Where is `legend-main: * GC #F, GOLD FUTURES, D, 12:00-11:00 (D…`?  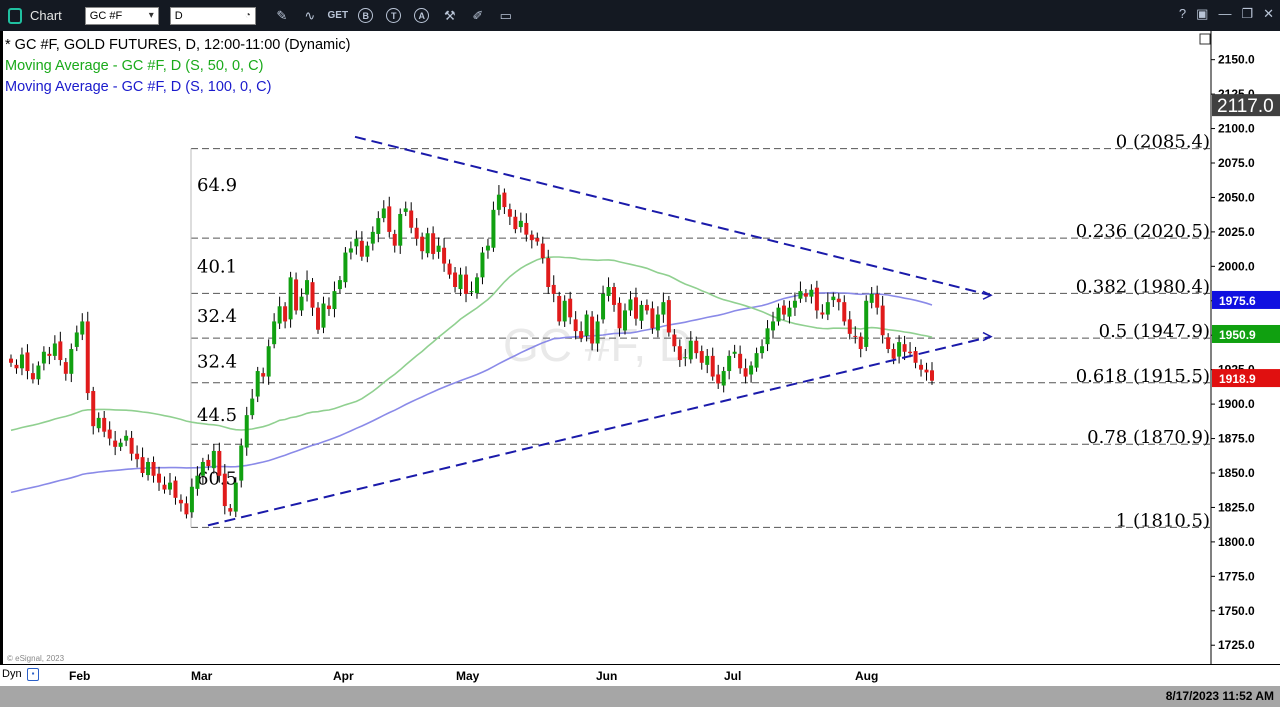 legend-main: * GC #F, GOLD FUTURES, D, 12:00-11:00 (D… is located at coordinates (178, 45).